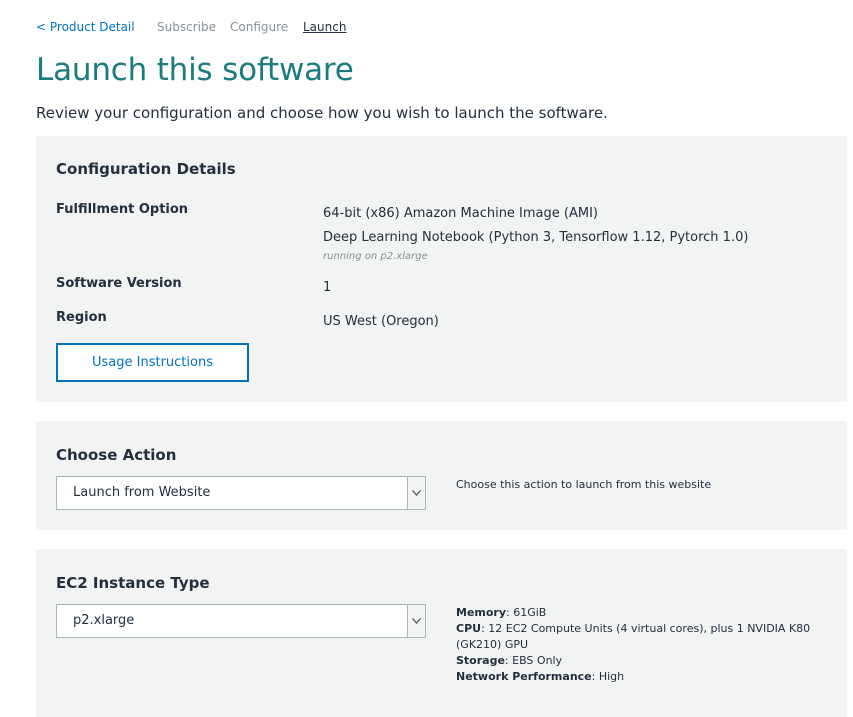 This screenshot has height=717, width=853. Describe the element at coordinates (104, 620) in the screenshot. I see `ec2-instance-selected-value: p2.xlarge` at that location.